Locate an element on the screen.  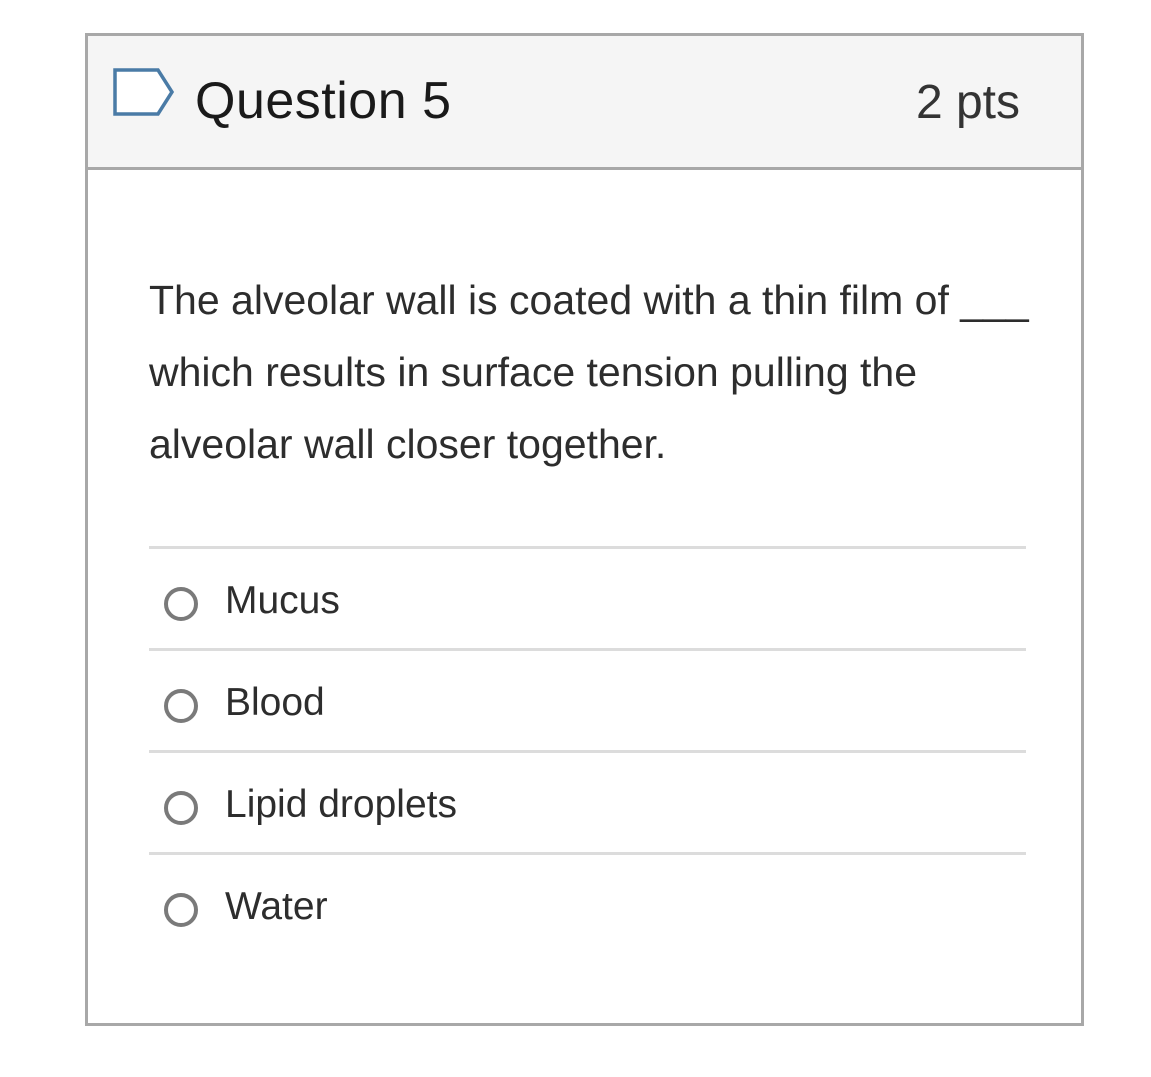
answer-label: Blood is located at coordinates (275, 702).